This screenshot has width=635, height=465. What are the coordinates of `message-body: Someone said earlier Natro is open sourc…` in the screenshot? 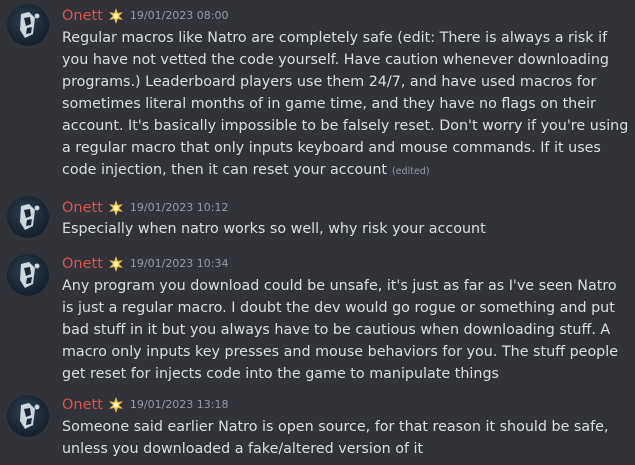 It's located at (346, 438).